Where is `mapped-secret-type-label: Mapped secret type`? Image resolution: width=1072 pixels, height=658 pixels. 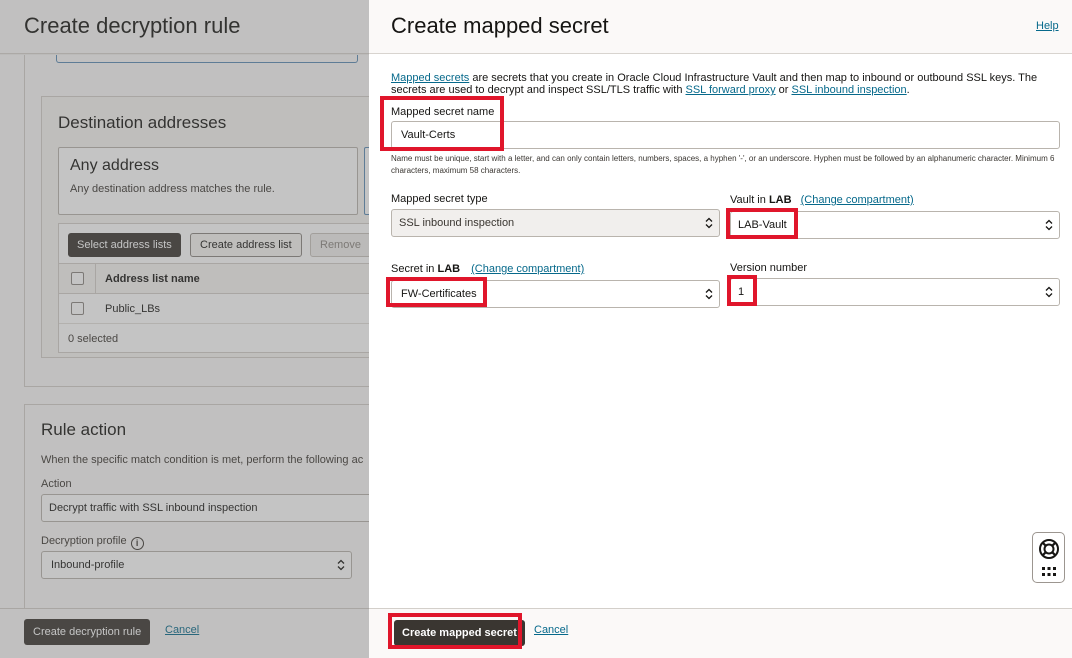
mapped-secret-type-label: Mapped secret type is located at coordinates (439, 199).